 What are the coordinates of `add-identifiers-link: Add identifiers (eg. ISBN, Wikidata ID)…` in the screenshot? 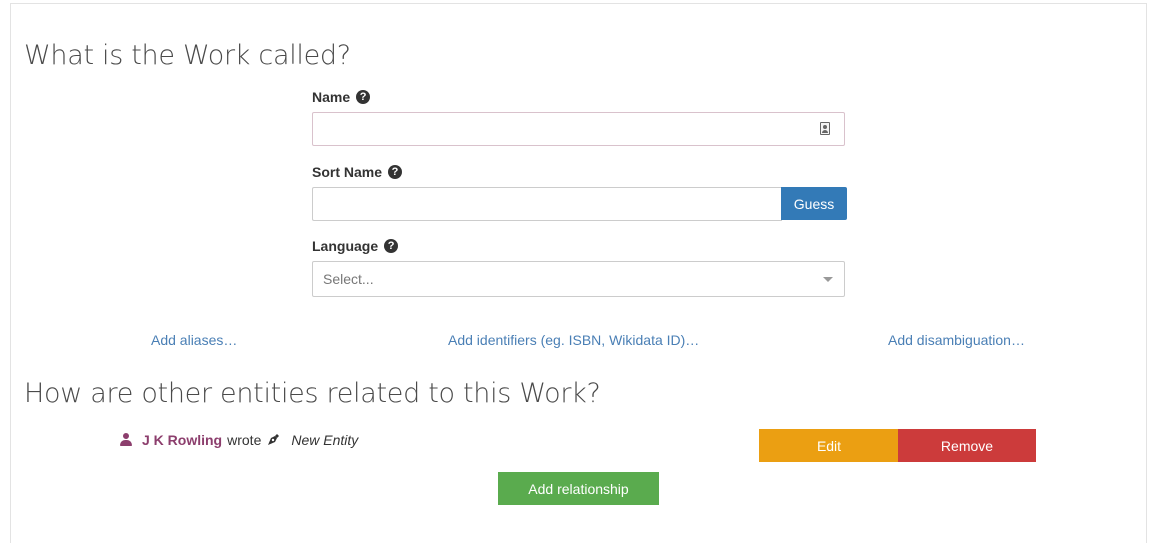 It's located at (573, 340).